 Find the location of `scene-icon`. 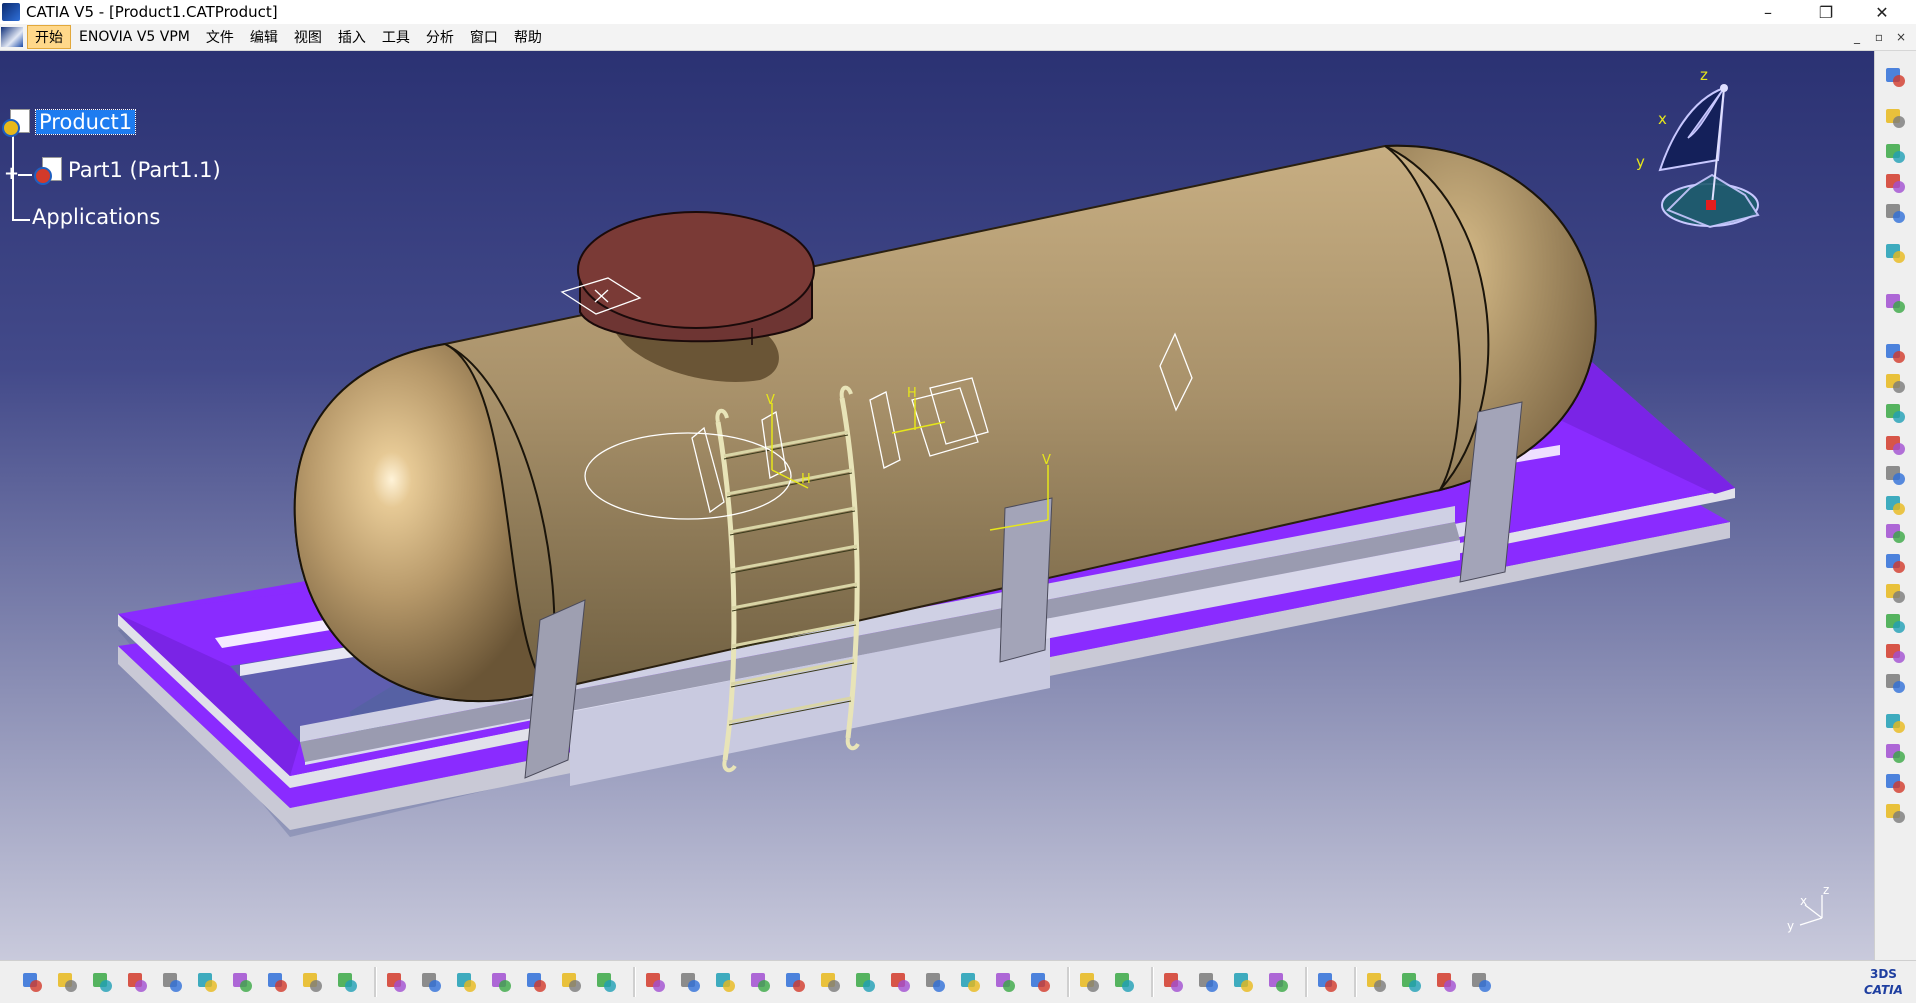

scene-icon is located at coordinates (1895, 723).